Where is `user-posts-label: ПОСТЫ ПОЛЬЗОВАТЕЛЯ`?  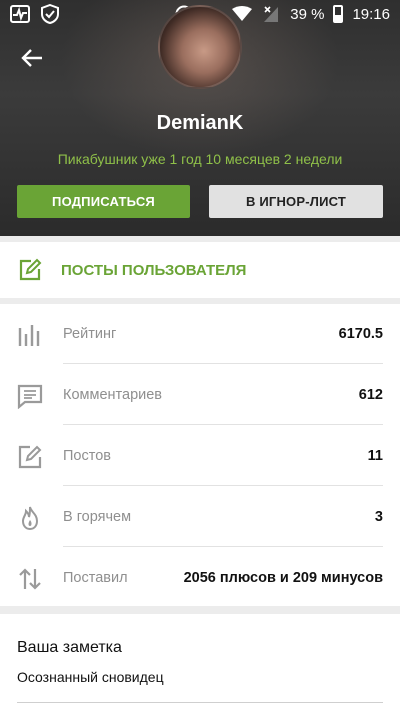 user-posts-label: ПОСТЫ ПОЛЬЗОВАТЕЛЯ is located at coordinates (154, 270).